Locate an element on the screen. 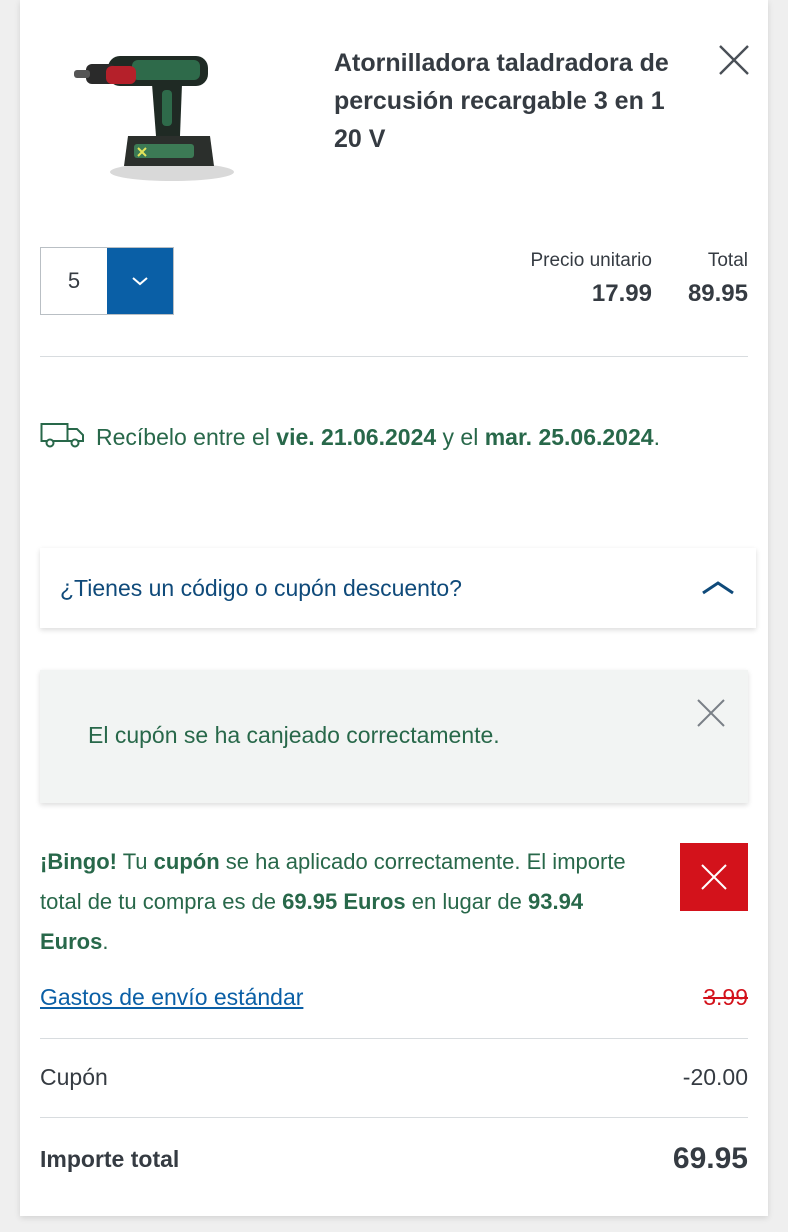 The width and height of the screenshot is (788, 1232). coupon-label: Cupón is located at coordinates (74, 1077).